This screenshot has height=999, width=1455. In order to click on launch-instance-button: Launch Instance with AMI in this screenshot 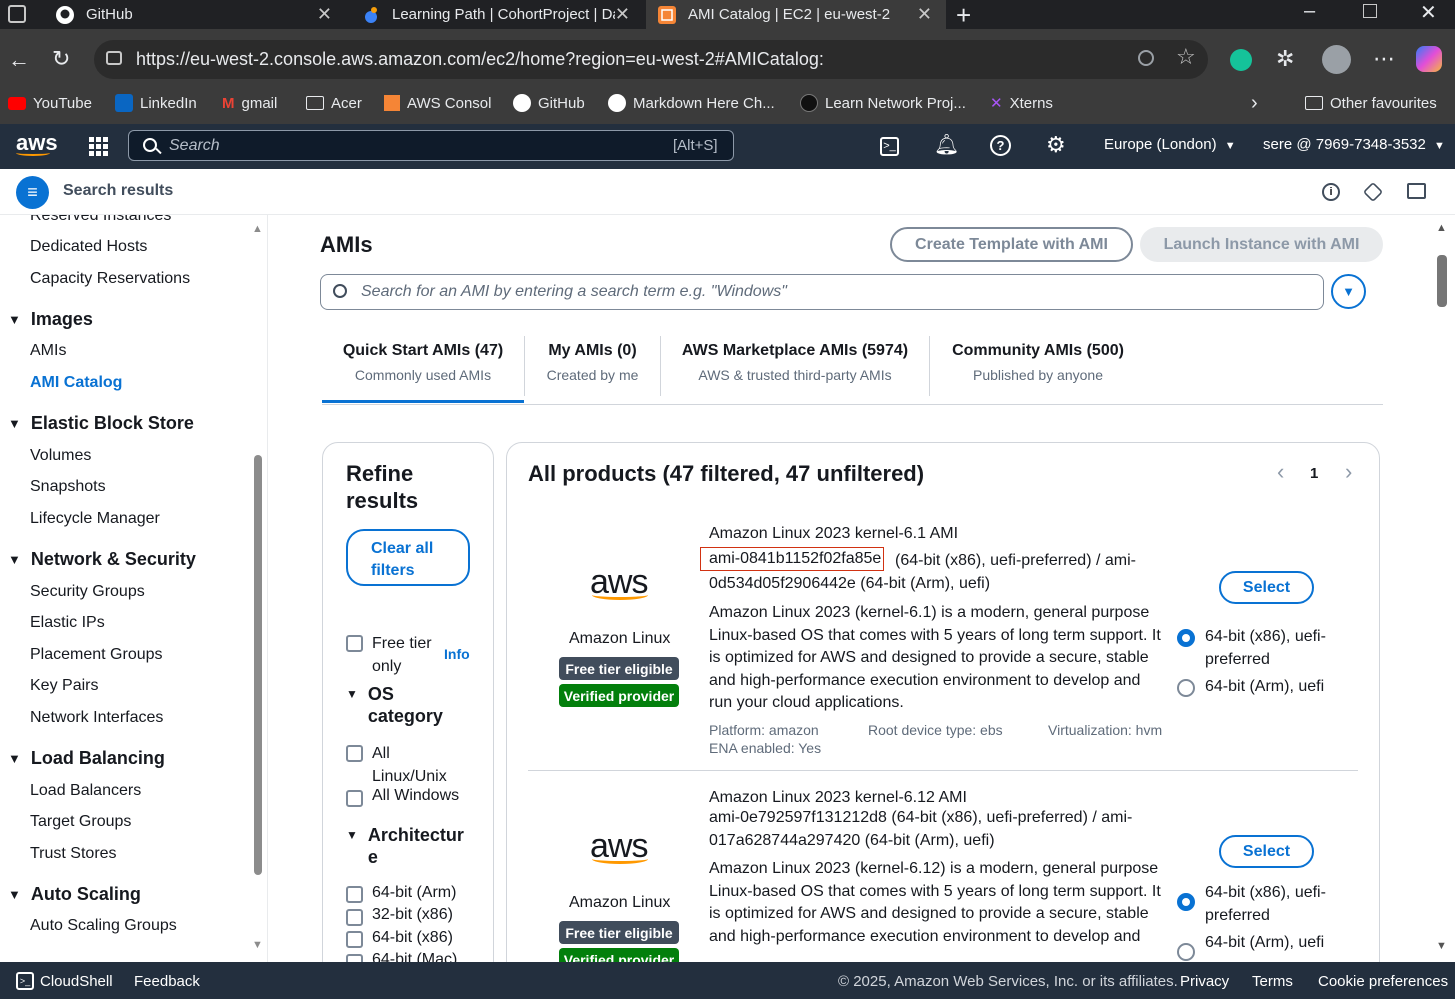, I will do `click(1261, 244)`.